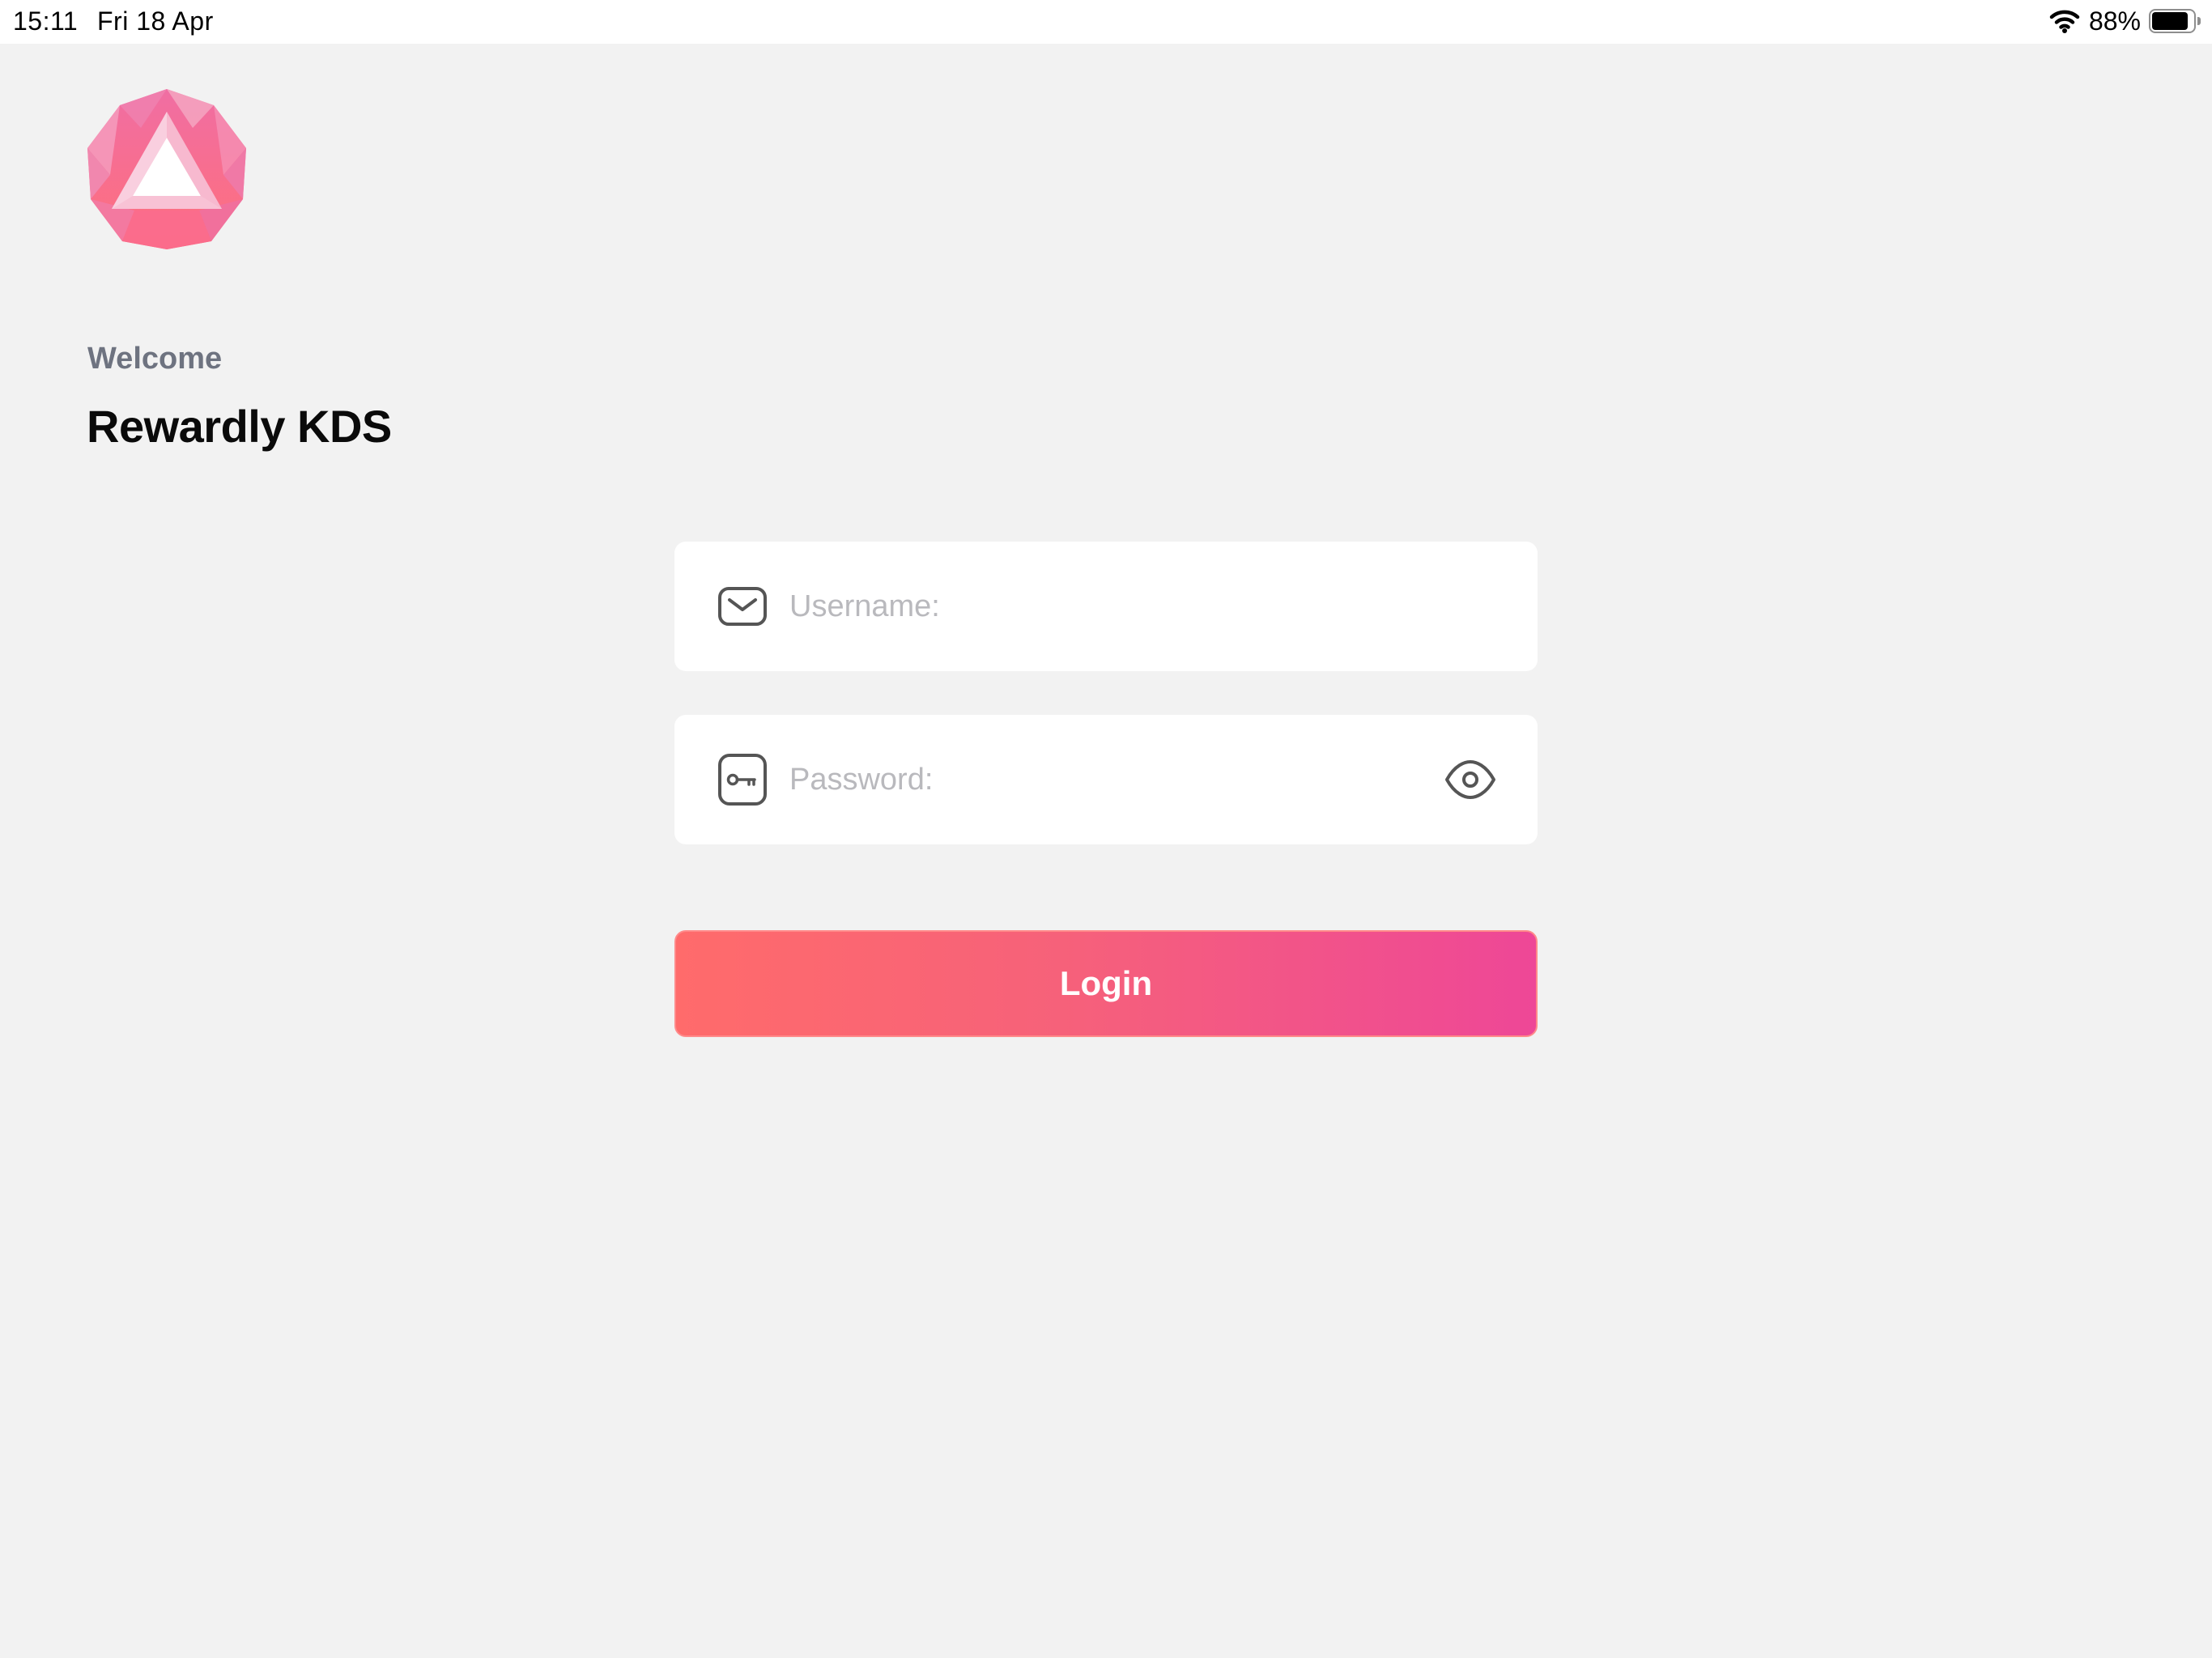 Image resolution: width=2212 pixels, height=1658 pixels. Describe the element at coordinates (155, 359) in the screenshot. I see `welcome-label: Welcome` at that location.